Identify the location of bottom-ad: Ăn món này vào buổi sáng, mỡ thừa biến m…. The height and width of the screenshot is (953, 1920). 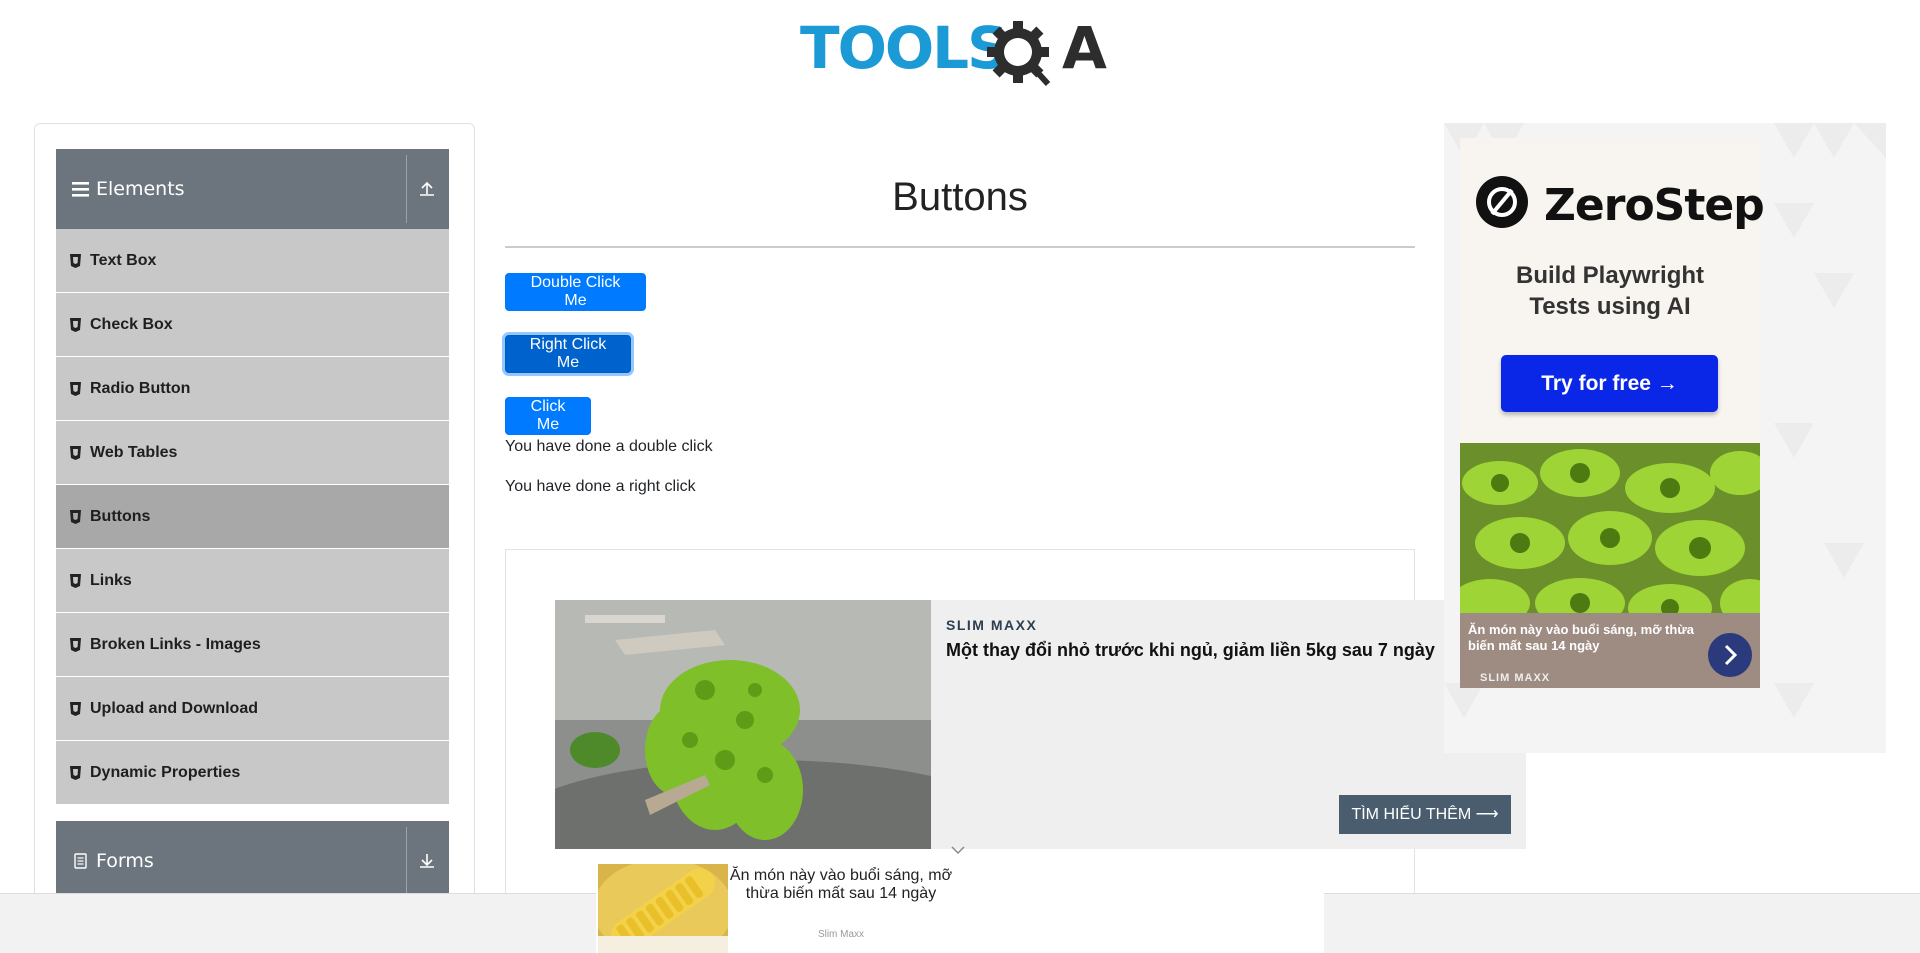
(960, 908).